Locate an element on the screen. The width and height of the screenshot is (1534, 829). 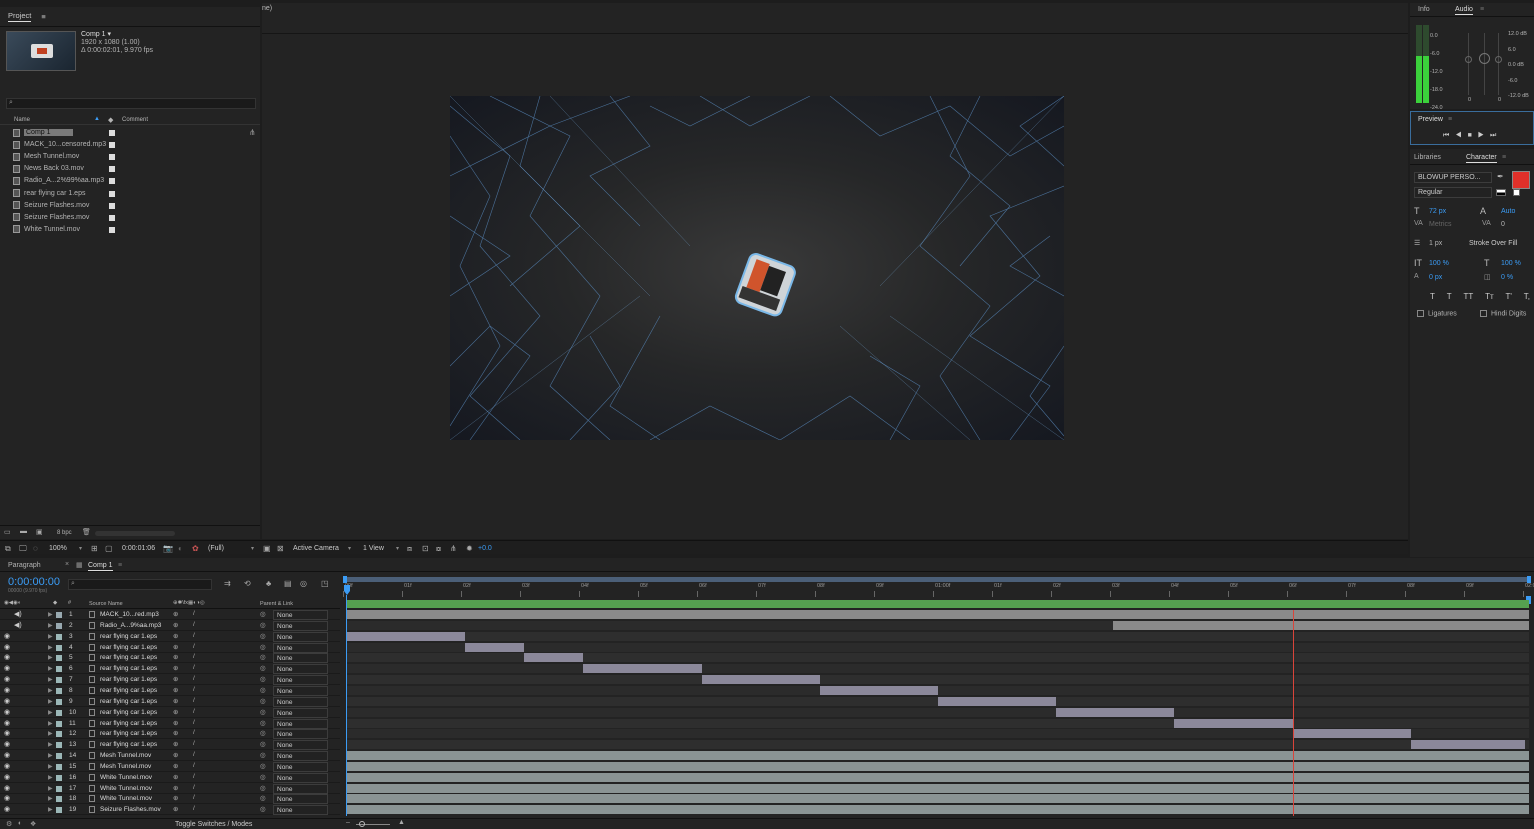
horizontal-scale-value: 100 % is located at coordinates (1511, 263).